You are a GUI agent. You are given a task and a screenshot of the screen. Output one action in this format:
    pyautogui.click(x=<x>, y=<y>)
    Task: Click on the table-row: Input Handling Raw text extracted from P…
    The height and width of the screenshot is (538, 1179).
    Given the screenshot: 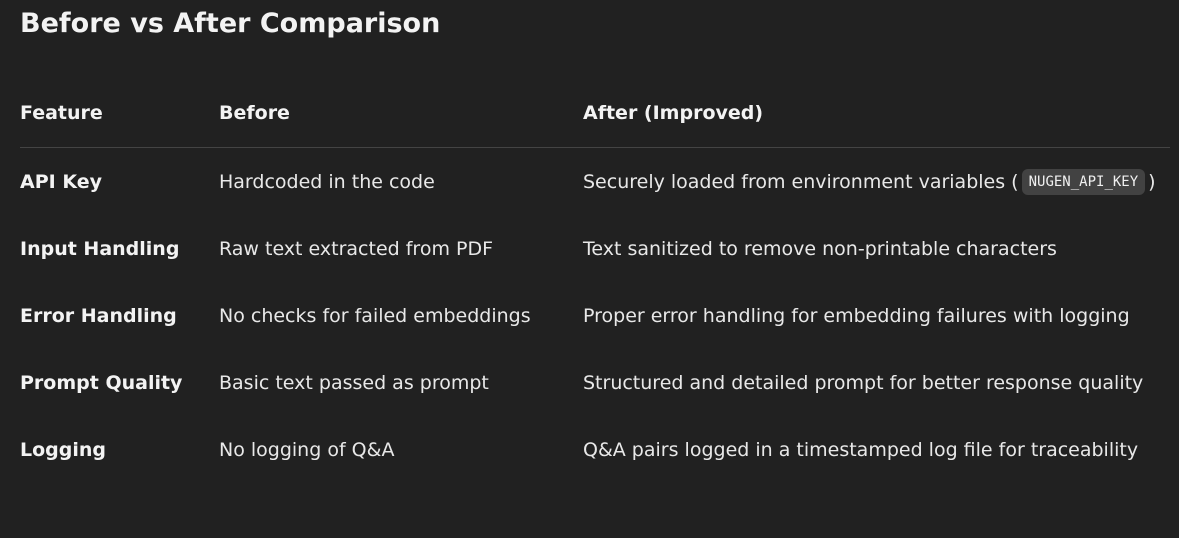 What is the action you would take?
    pyautogui.click(x=595, y=248)
    